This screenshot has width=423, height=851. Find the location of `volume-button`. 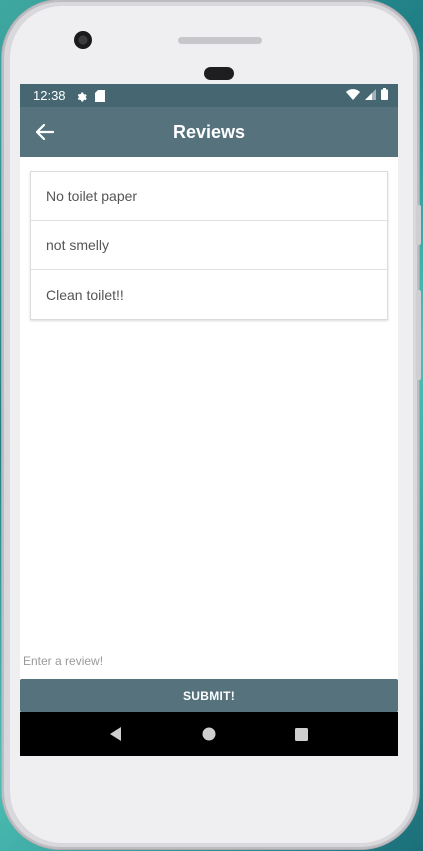

volume-button is located at coordinates (418, 225).